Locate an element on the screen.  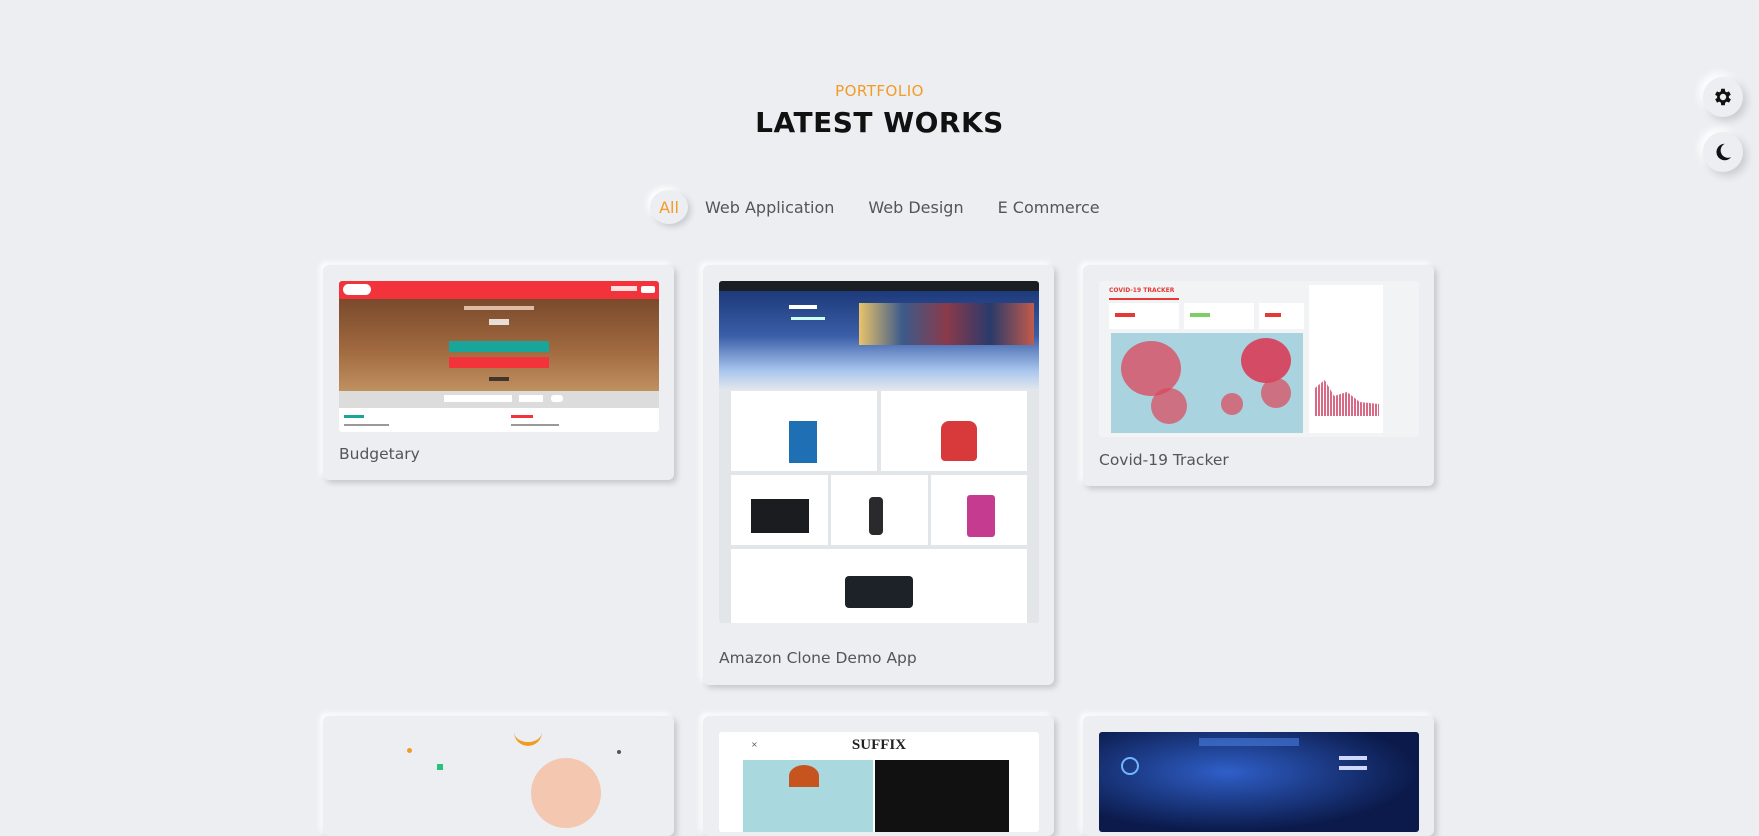
project-card-game-show is located at coordinates (1258, 776).